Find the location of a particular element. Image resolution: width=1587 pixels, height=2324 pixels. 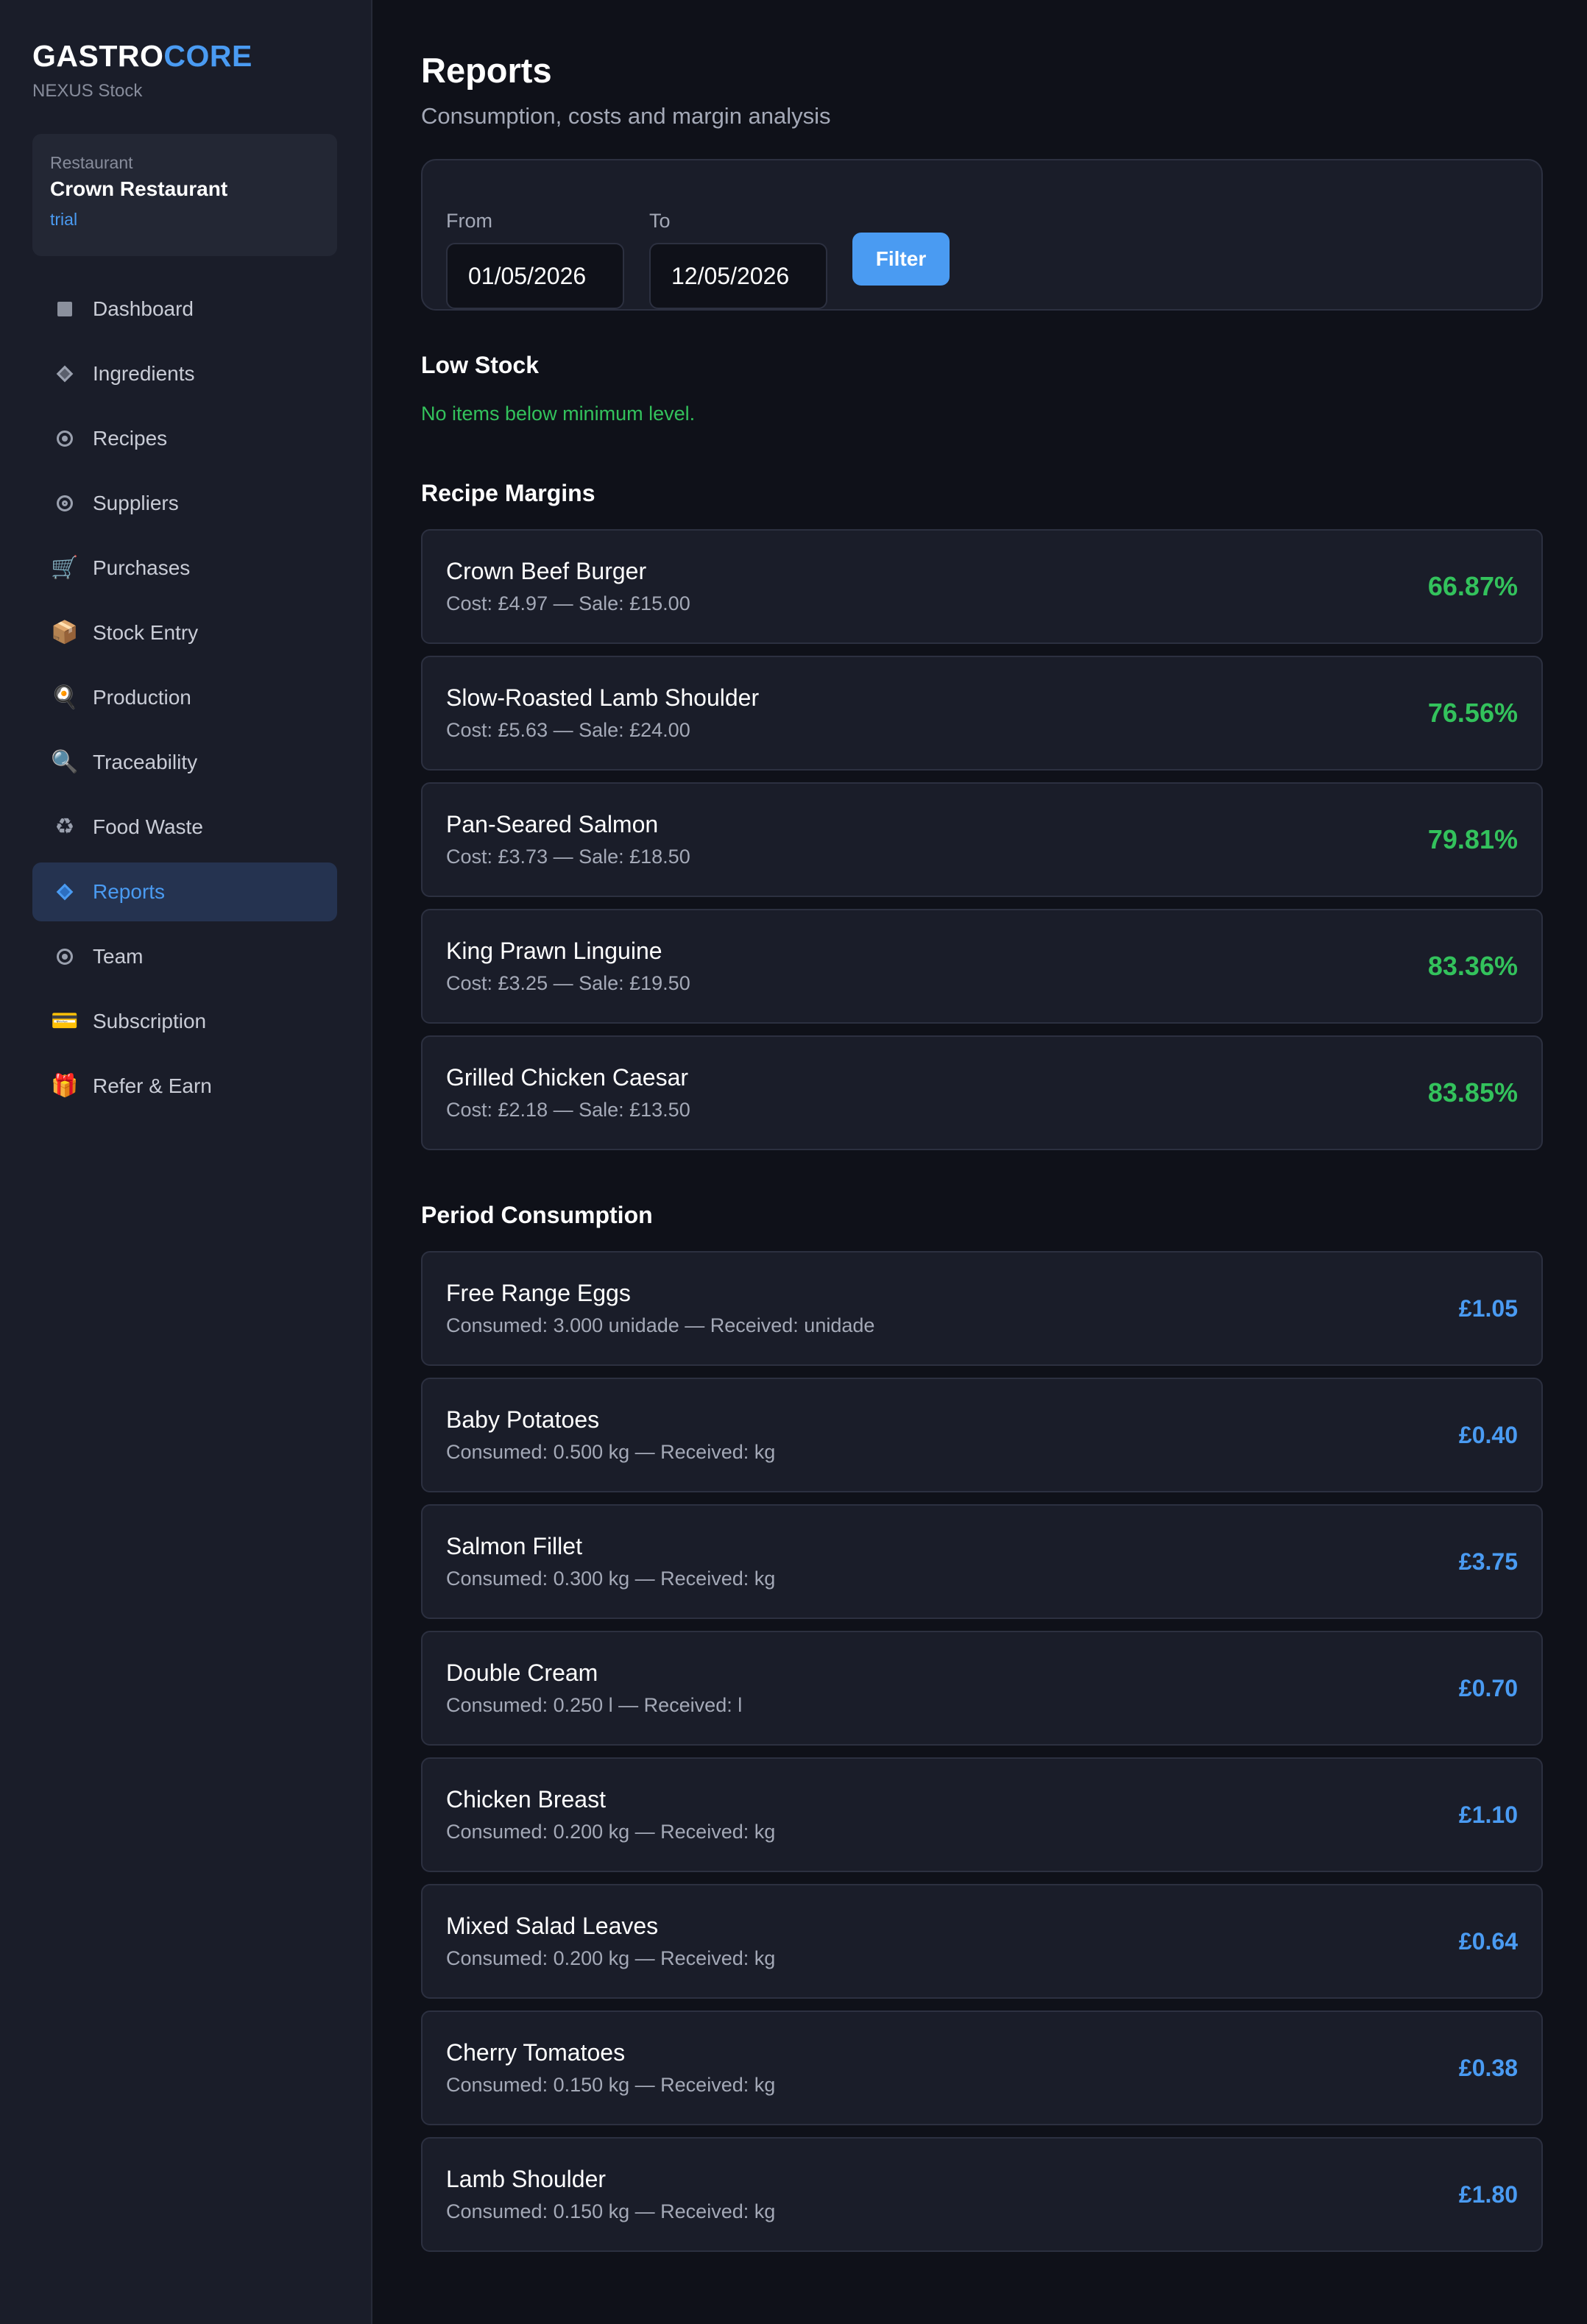

ingredient-consumption: Consumed: 0.200 kg — Received: kg is located at coordinates (611, 1958).